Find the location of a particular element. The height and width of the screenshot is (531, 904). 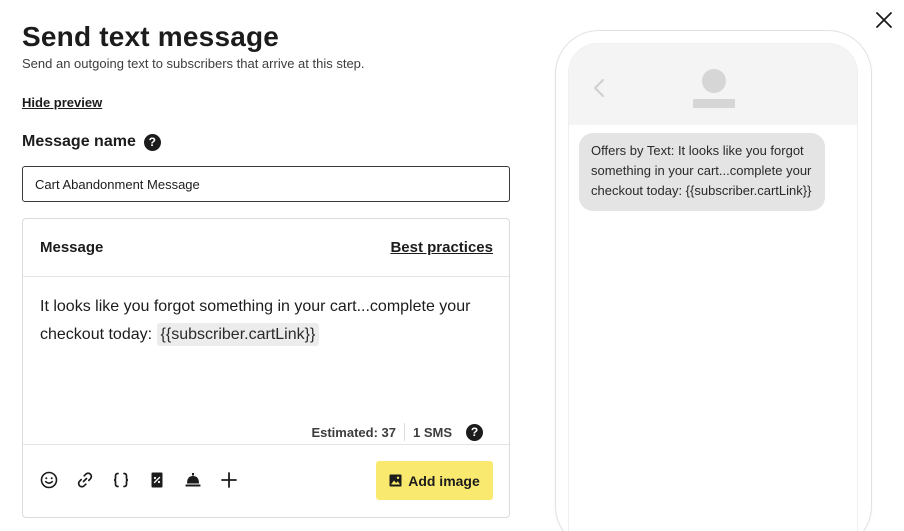

sms-count: 1 SMS is located at coordinates (432, 432).